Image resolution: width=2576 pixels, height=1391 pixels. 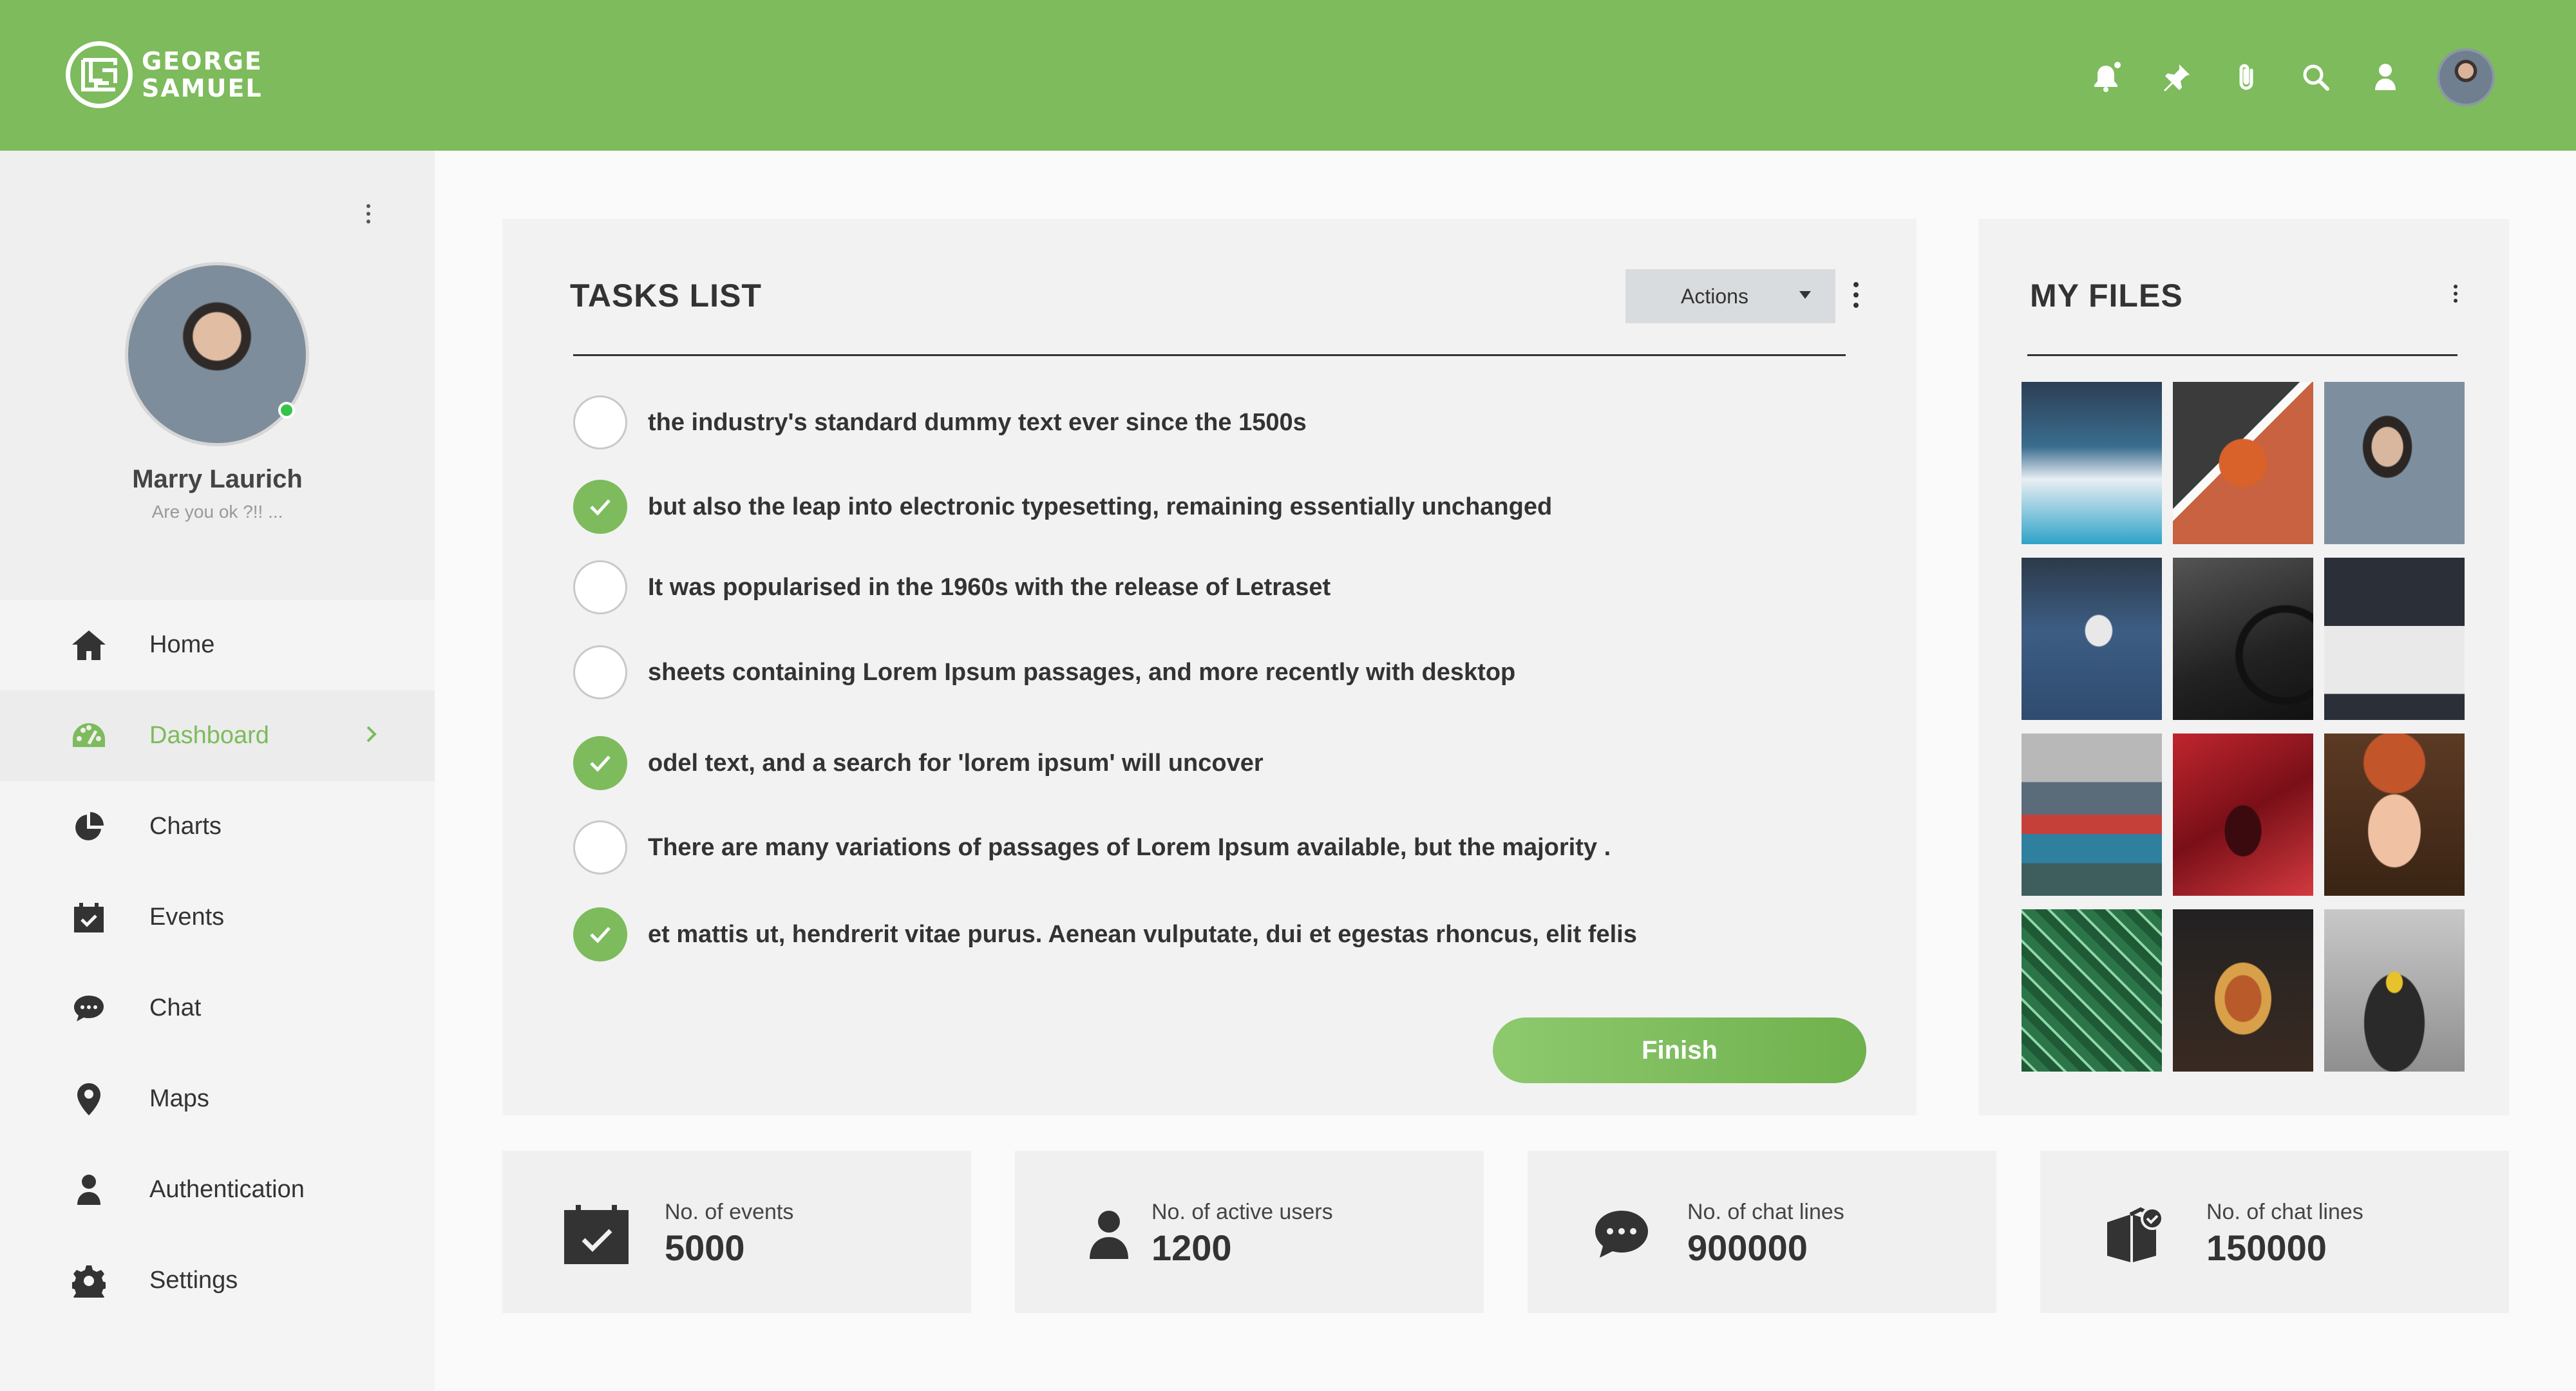 I want to click on header-actions, so click(x=2276, y=77).